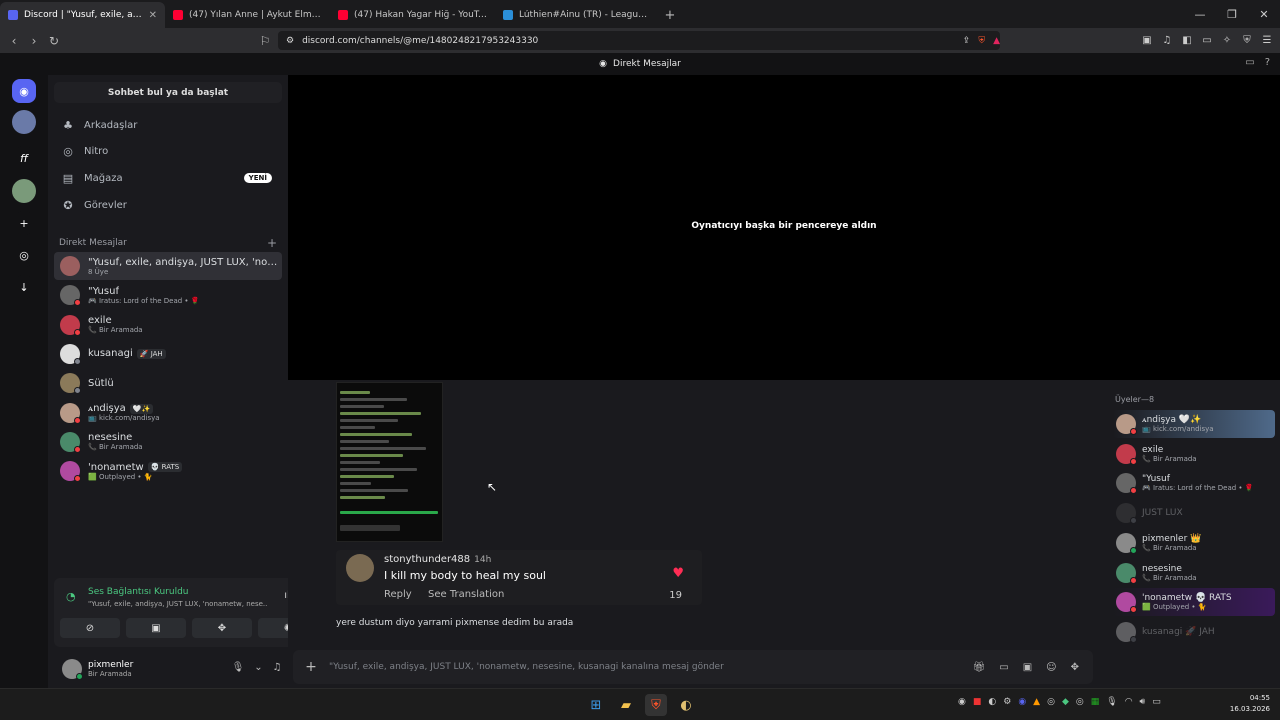 Image resolution: width=1280 pixels, height=720 pixels. Describe the element at coordinates (1036, 702) in the screenshot. I see `tray-icon: ▲` at that location.